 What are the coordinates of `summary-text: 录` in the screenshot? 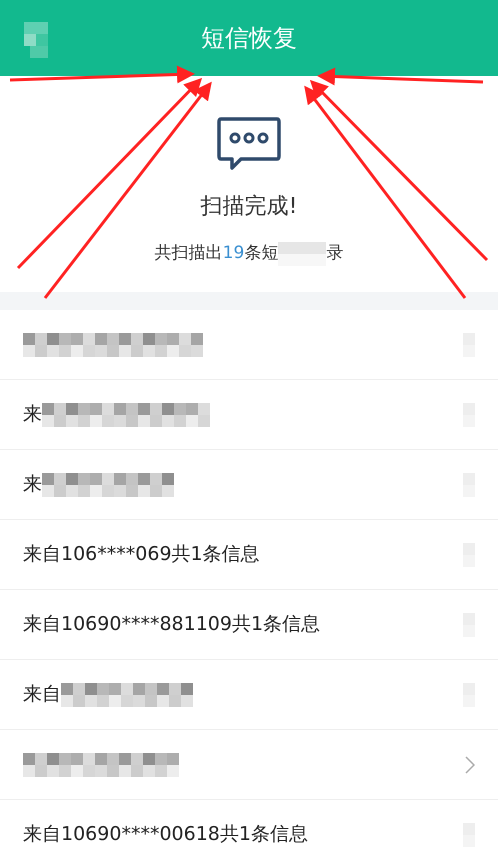 It's located at (335, 253).